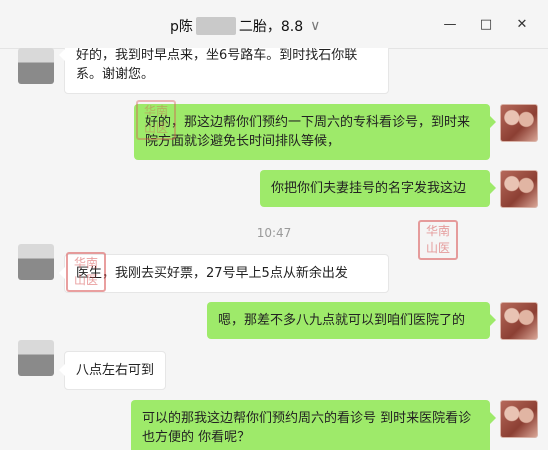 Image resolution: width=548 pixels, height=450 pixels. What do you see at coordinates (215, 26) in the screenshot?
I see `redacted-name-block` at bounding box center [215, 26].